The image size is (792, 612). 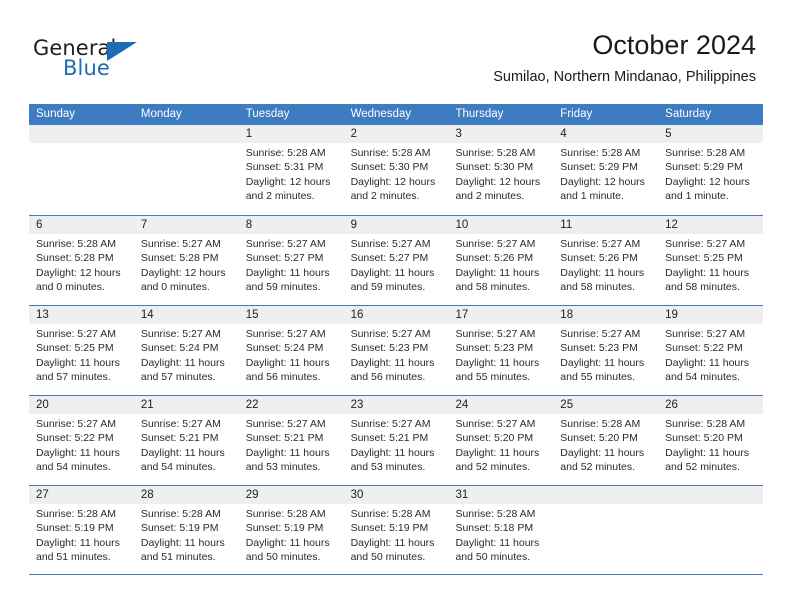 I want to click on day-number: 30, so click(x=396, y=495).